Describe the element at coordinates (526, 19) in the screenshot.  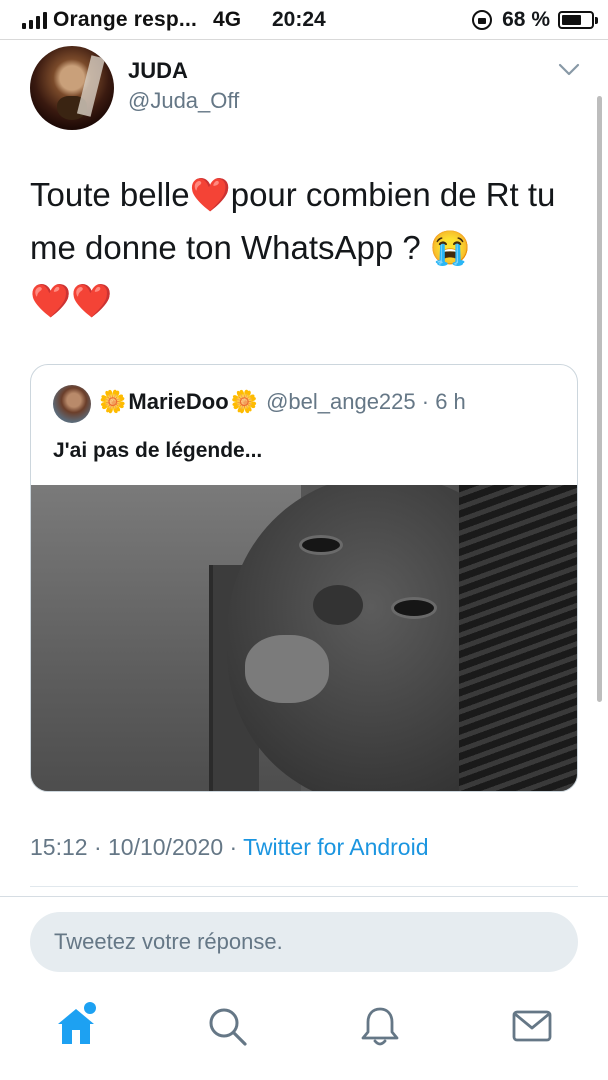
I see `battery-percent: 68 %` at that location.